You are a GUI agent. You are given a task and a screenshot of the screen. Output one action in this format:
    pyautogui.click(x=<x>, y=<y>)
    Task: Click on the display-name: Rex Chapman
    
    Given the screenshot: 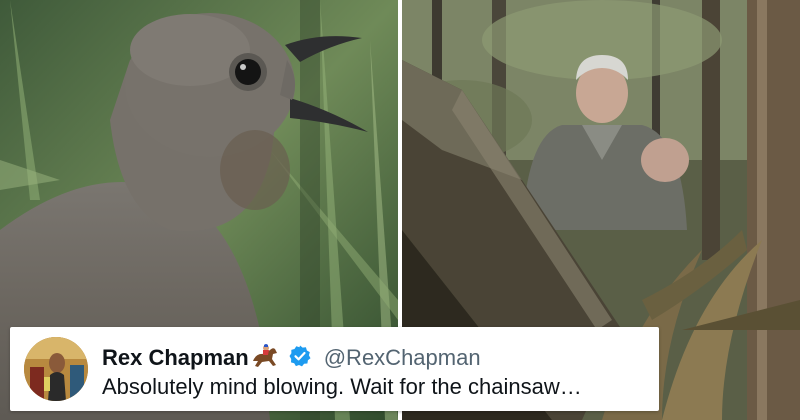 What is the action you would take?
    pyautogui.click(x=175, y=358)
    